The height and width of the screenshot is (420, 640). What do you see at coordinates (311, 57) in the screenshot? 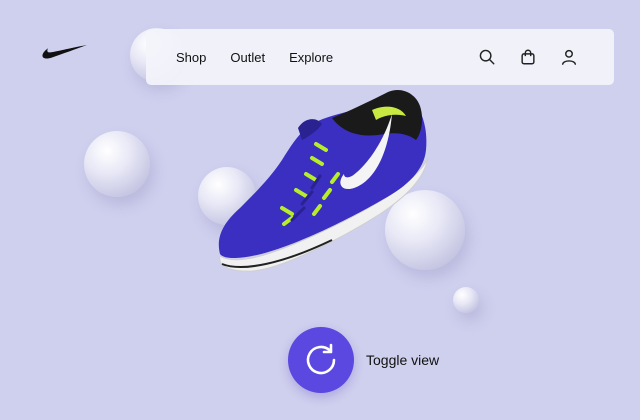
I see `nav-link-explore: Explore` at bounding box center [311, 57].